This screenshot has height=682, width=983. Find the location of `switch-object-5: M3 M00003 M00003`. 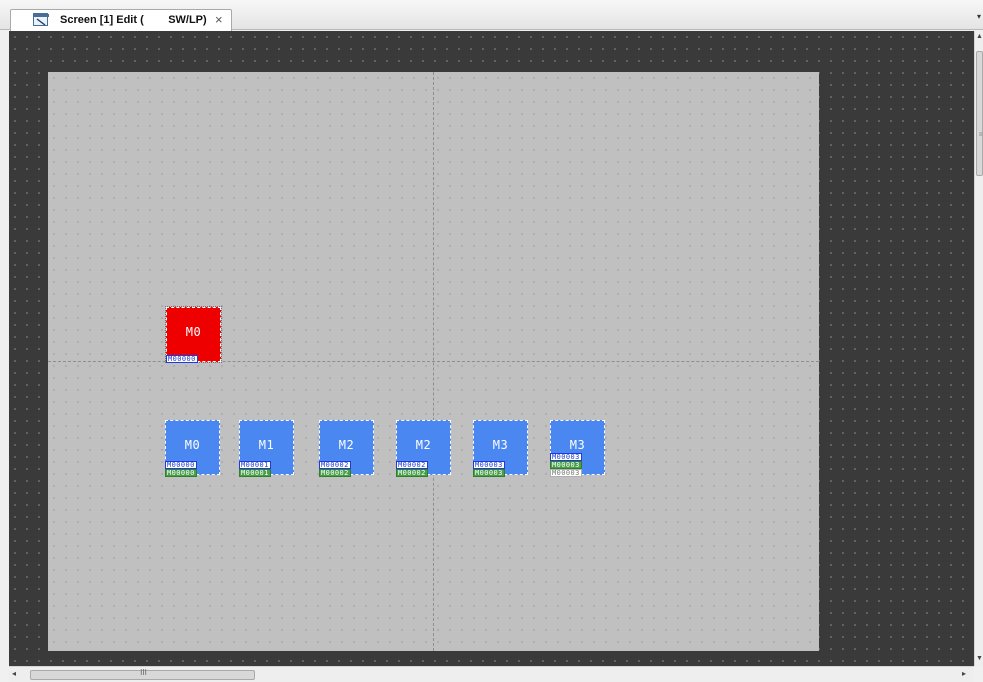

switch-object-5: M3 M00003 M00003 is located at coordinates (500, 448).